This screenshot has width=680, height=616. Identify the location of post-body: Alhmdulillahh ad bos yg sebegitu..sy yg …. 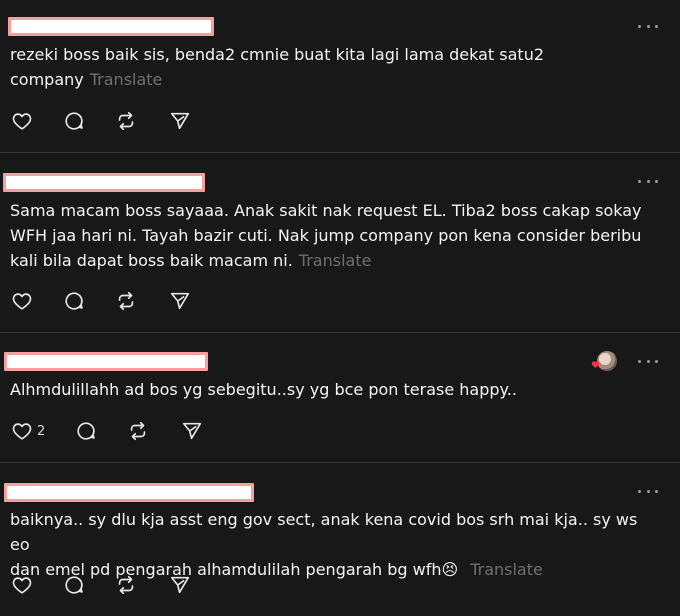
(263, 389).